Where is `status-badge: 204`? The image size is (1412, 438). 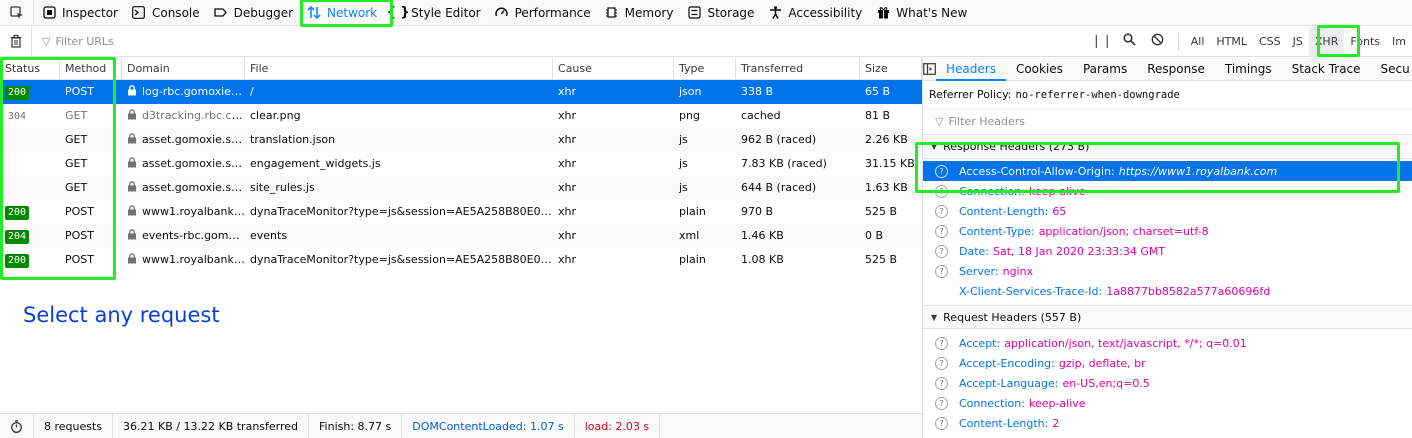 status-badge: 204 is located at coordinates (17, 237).